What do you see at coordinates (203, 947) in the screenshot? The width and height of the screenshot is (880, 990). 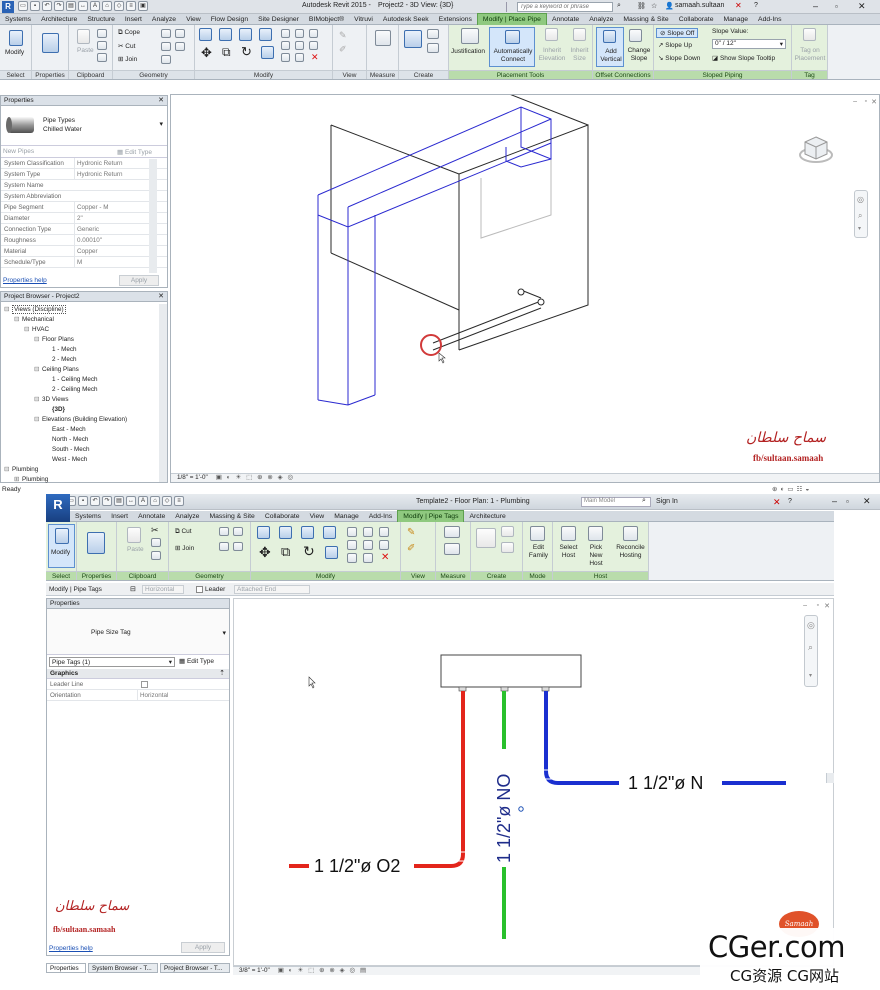 I see `apply-button: Apply` at bounding box center [203, 947].